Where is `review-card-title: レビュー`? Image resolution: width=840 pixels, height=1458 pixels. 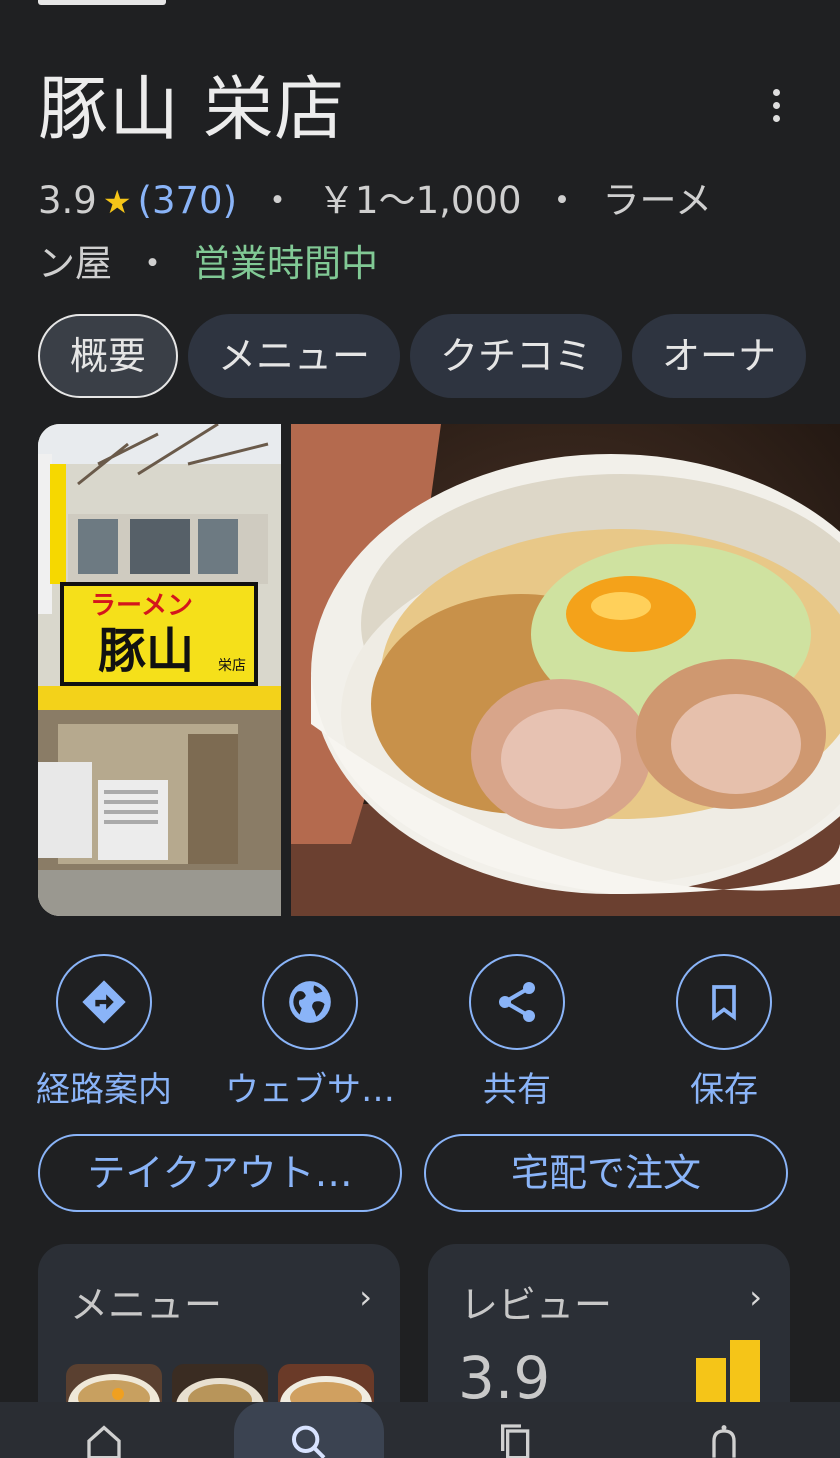 review-card-title: レビュー is located at coordinates (536, 1305).